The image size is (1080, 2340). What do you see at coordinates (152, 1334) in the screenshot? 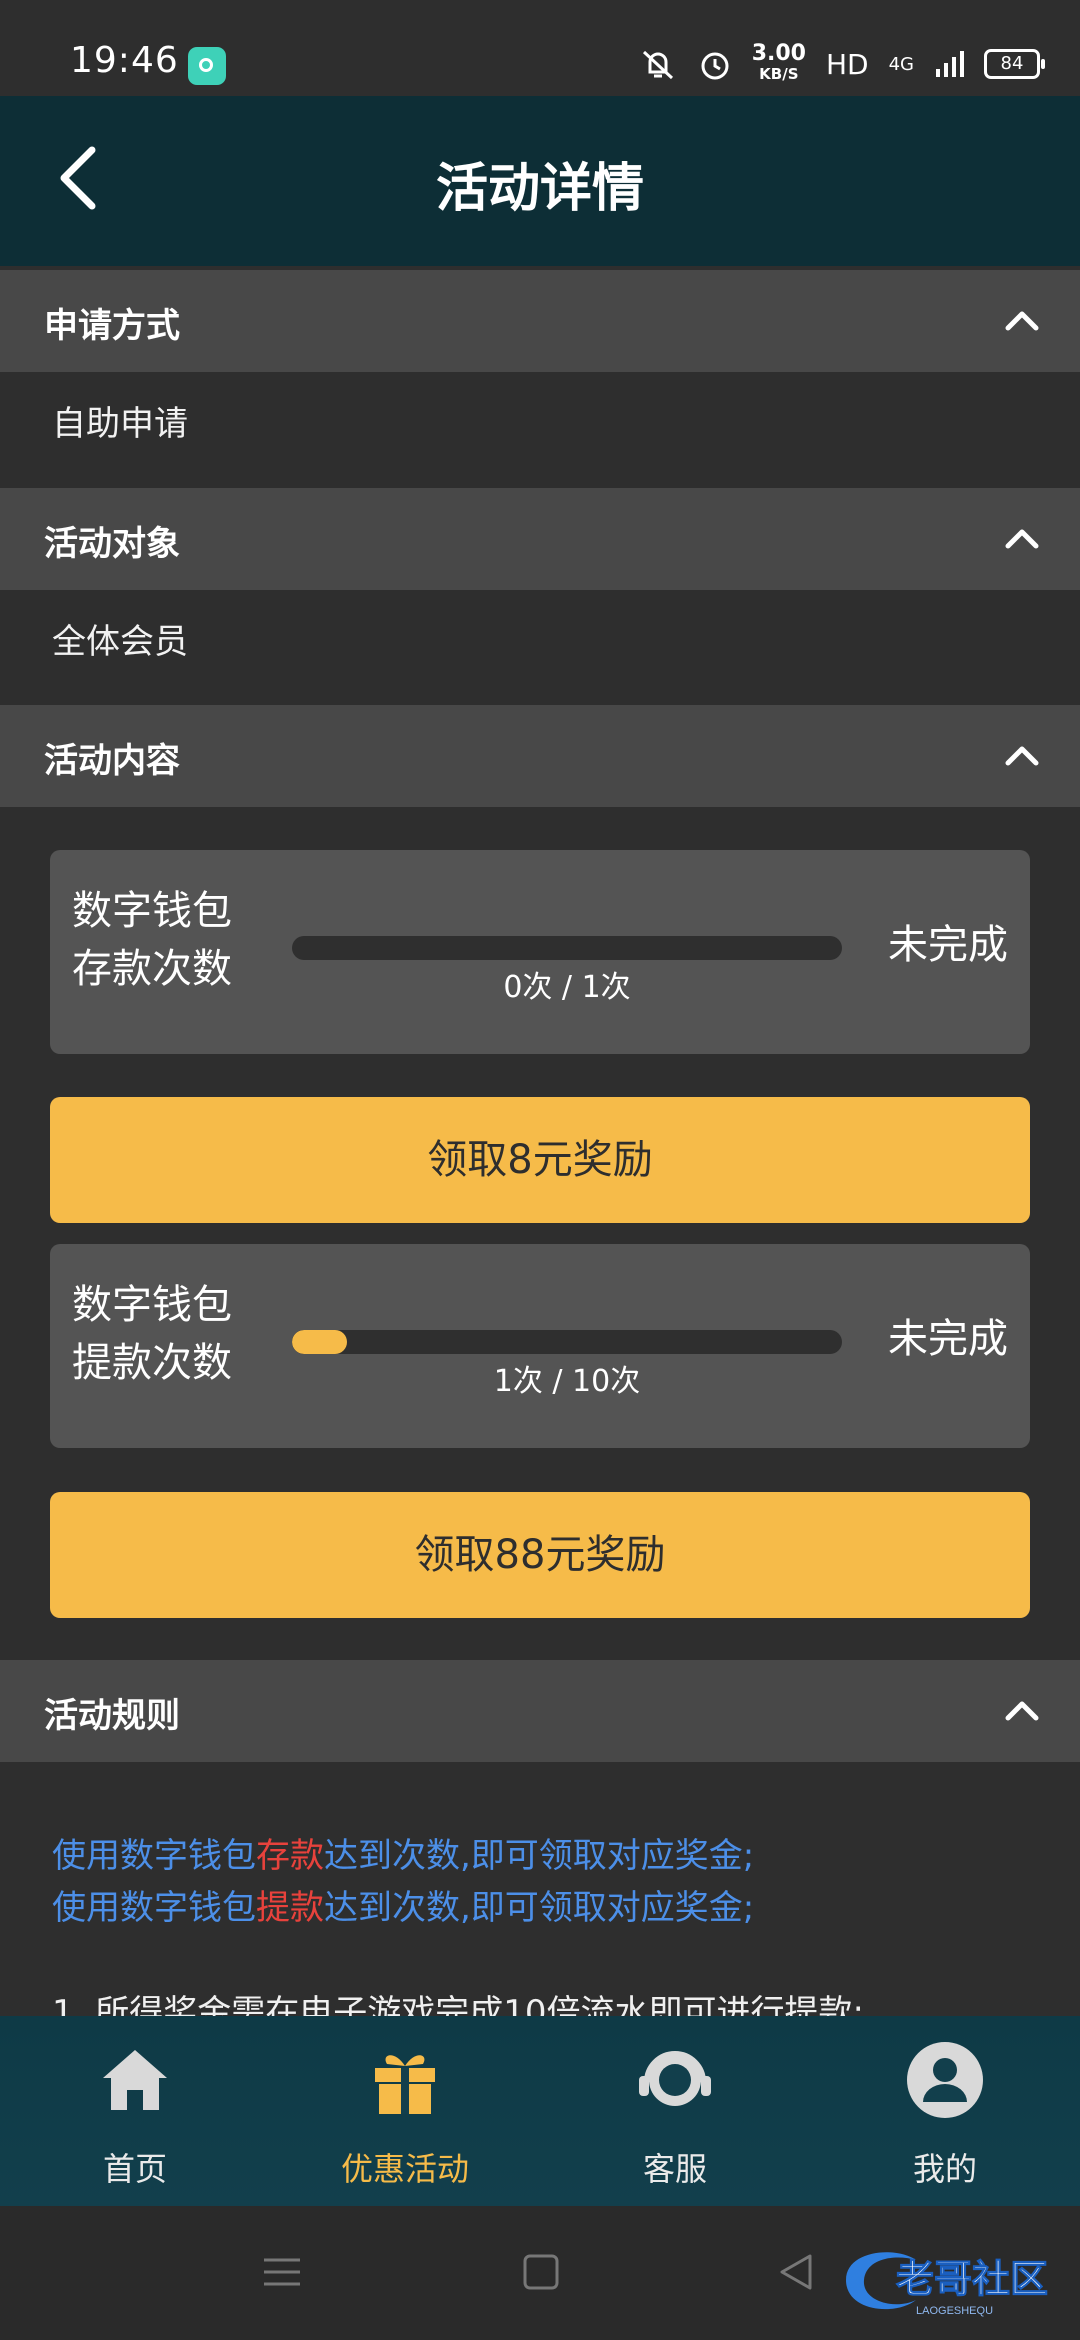
I see `task-label: 数字钱包 提款次数` at bounding box center [152, 1334].